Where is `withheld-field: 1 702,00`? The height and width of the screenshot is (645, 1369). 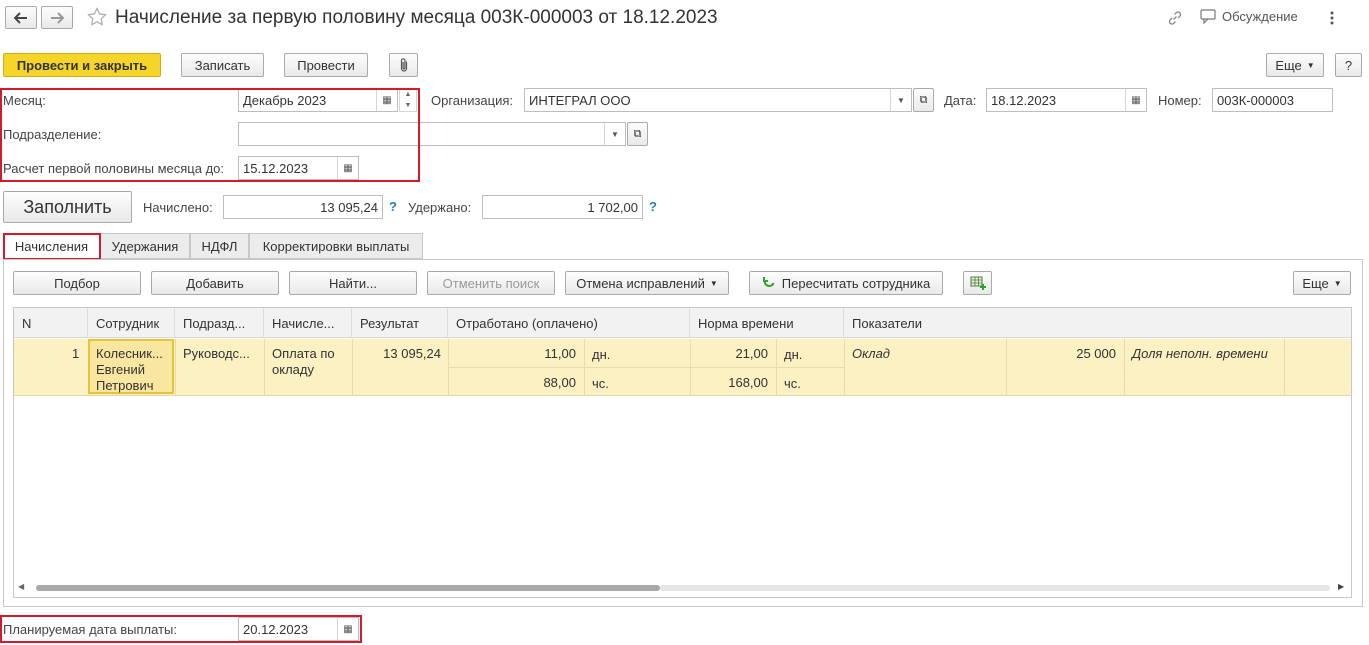 withheld-field: 1 702,00 is located at coordinates (562, 207).